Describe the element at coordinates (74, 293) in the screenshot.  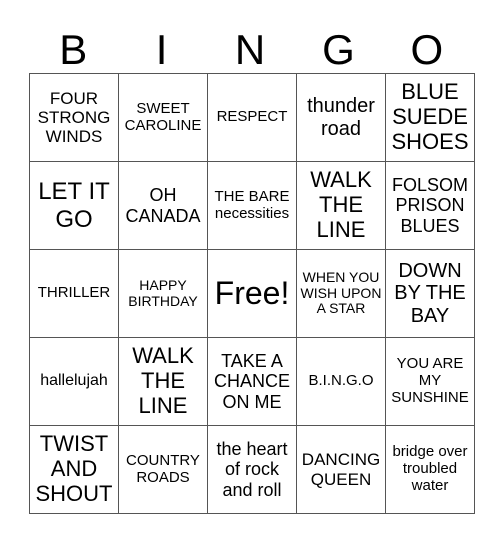
I see `bingo-cell: THRILLER` at that location.